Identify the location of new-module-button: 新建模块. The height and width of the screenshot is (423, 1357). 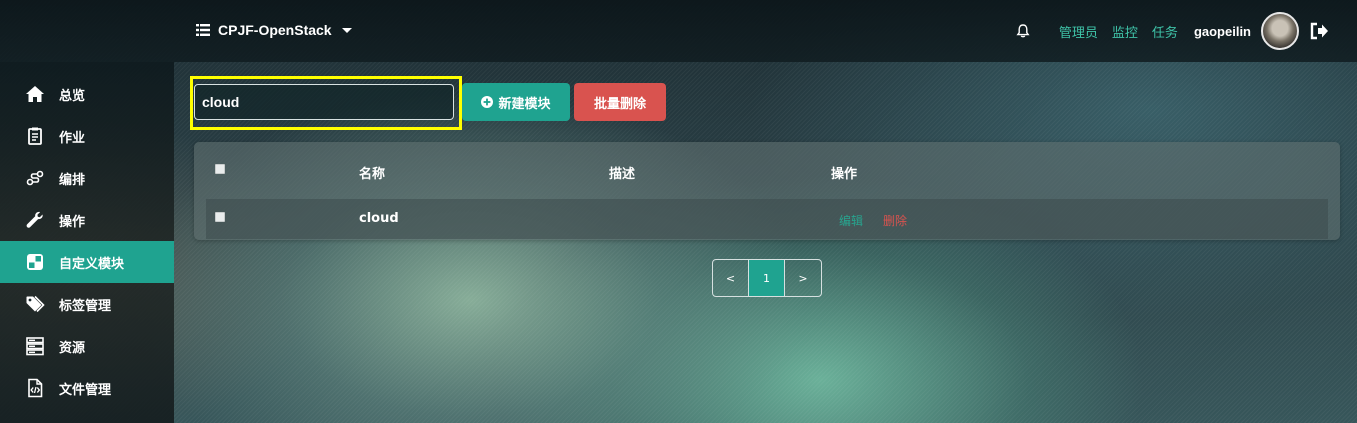
(516, 102).